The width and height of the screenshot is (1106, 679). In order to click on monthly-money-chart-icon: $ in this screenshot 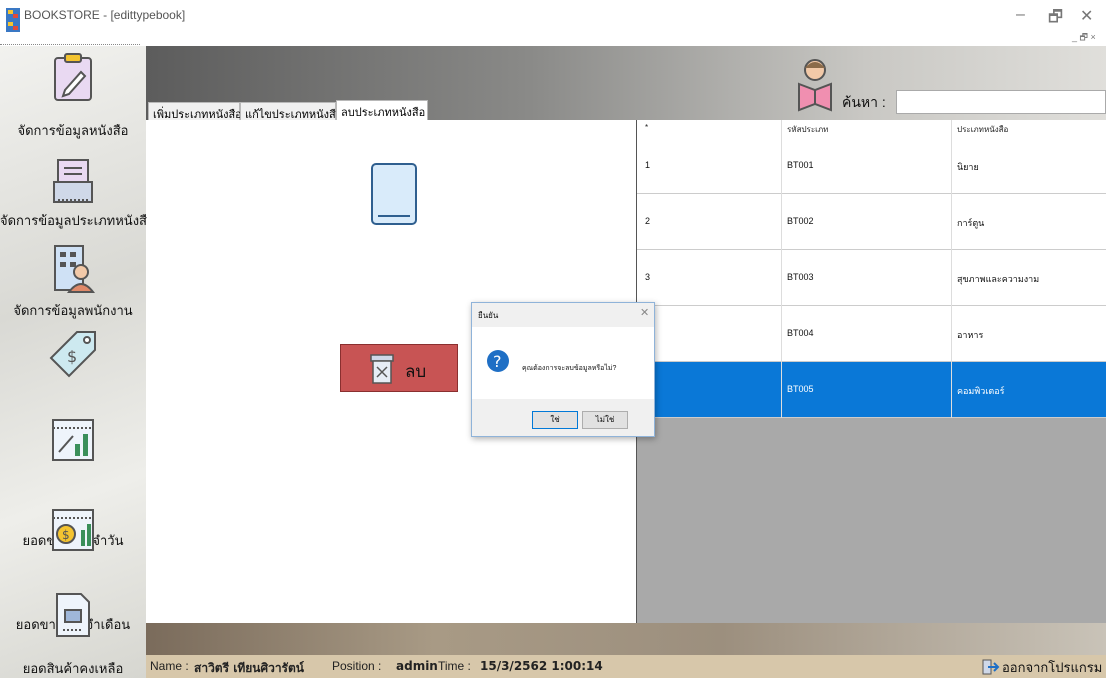, I will do `click(73, 530)`.